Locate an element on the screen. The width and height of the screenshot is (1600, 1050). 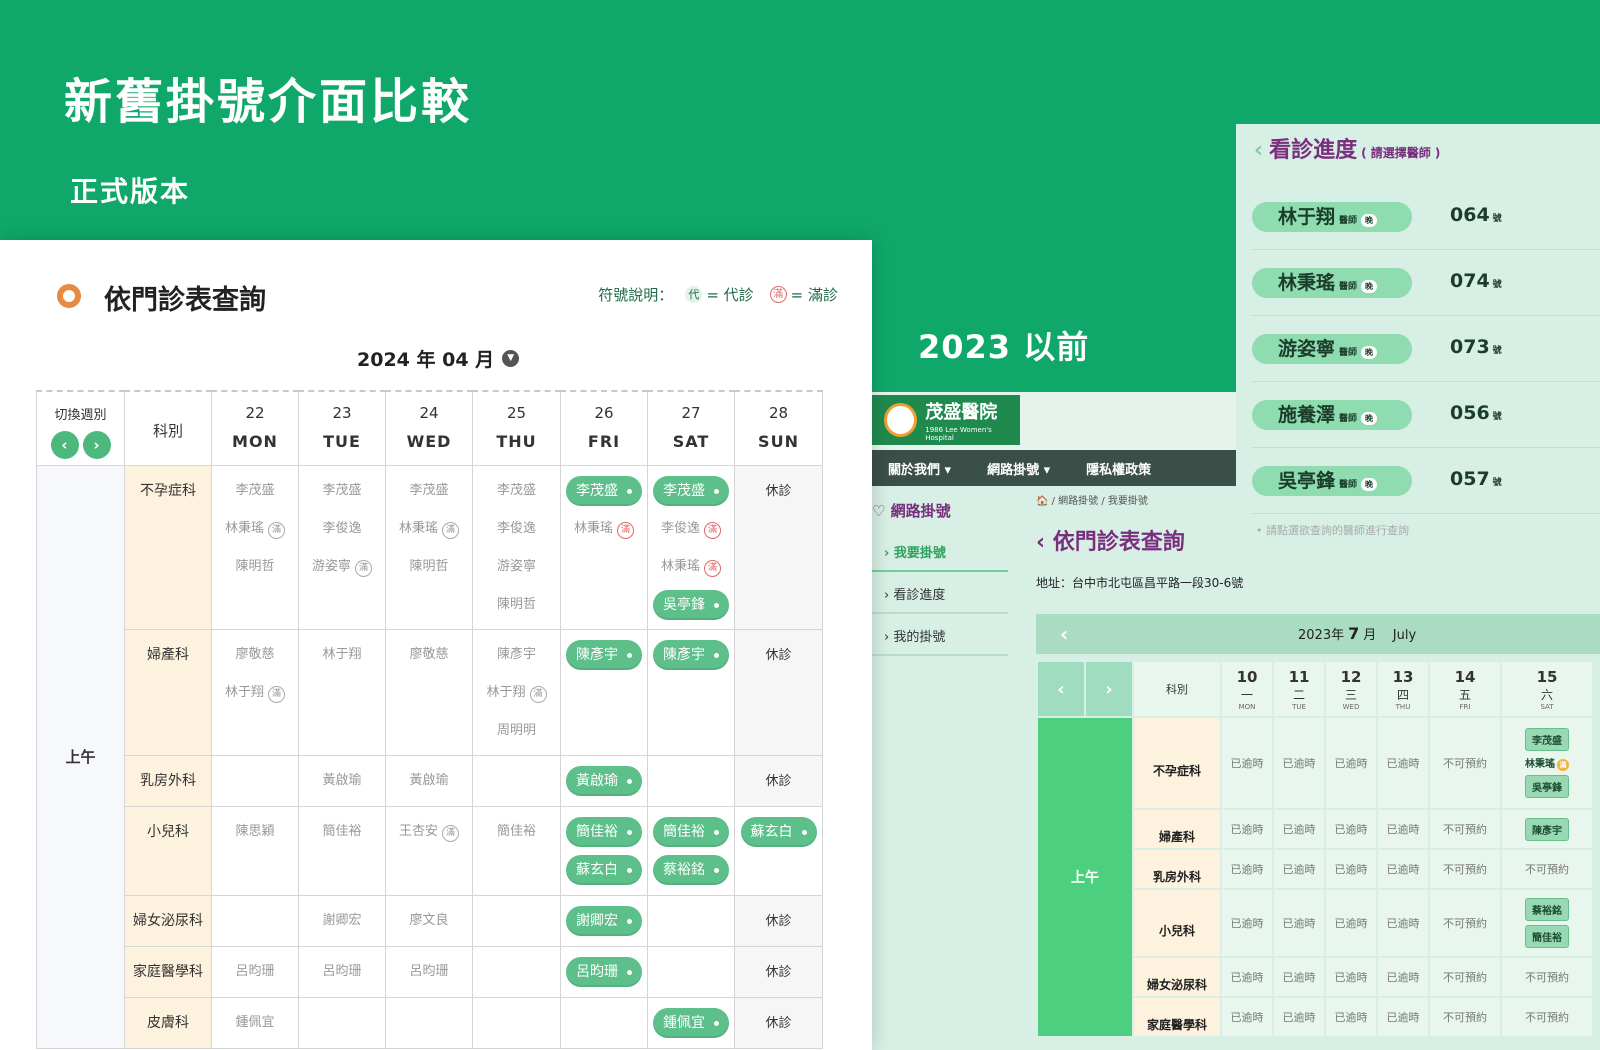
doctor-pill: 施養澤 醫師晚 is located at coordinates (1332, 415).